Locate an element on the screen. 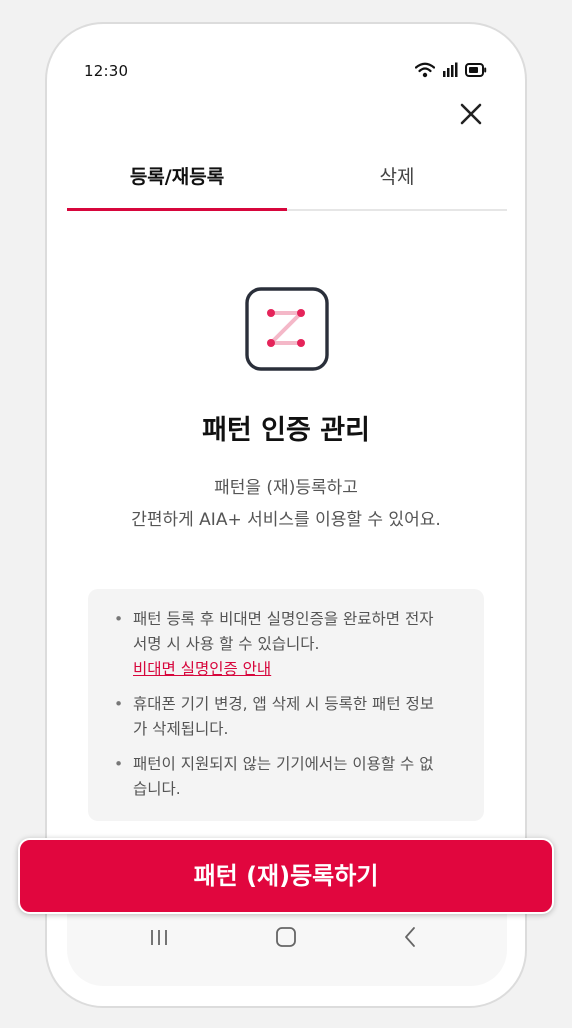 This screenshot has height=1028, width=572. wifi-icon is located at coordinates (425, 70).